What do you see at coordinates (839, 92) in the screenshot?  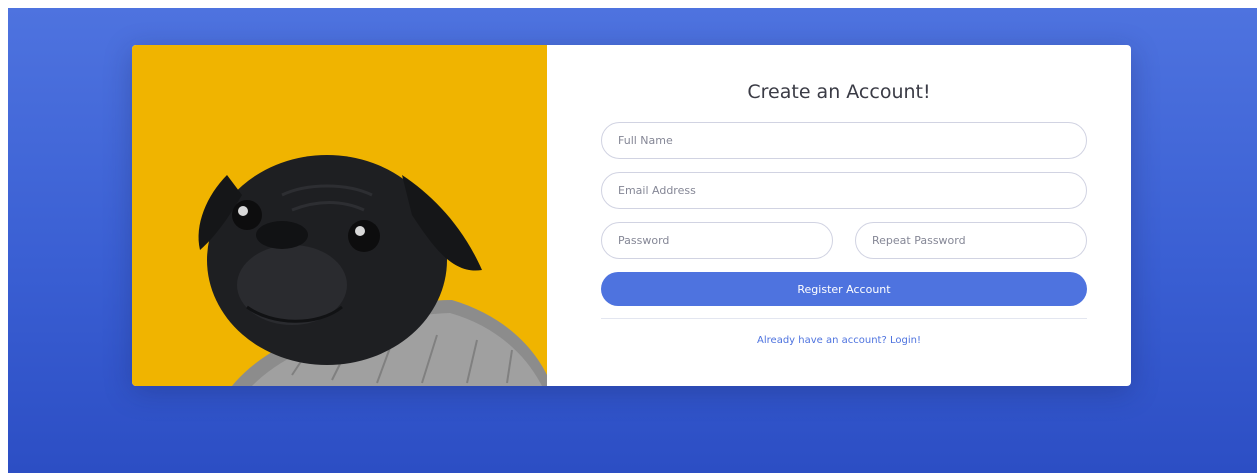 I see `page-title: Create an Account!` at bounding box center [839, 92].